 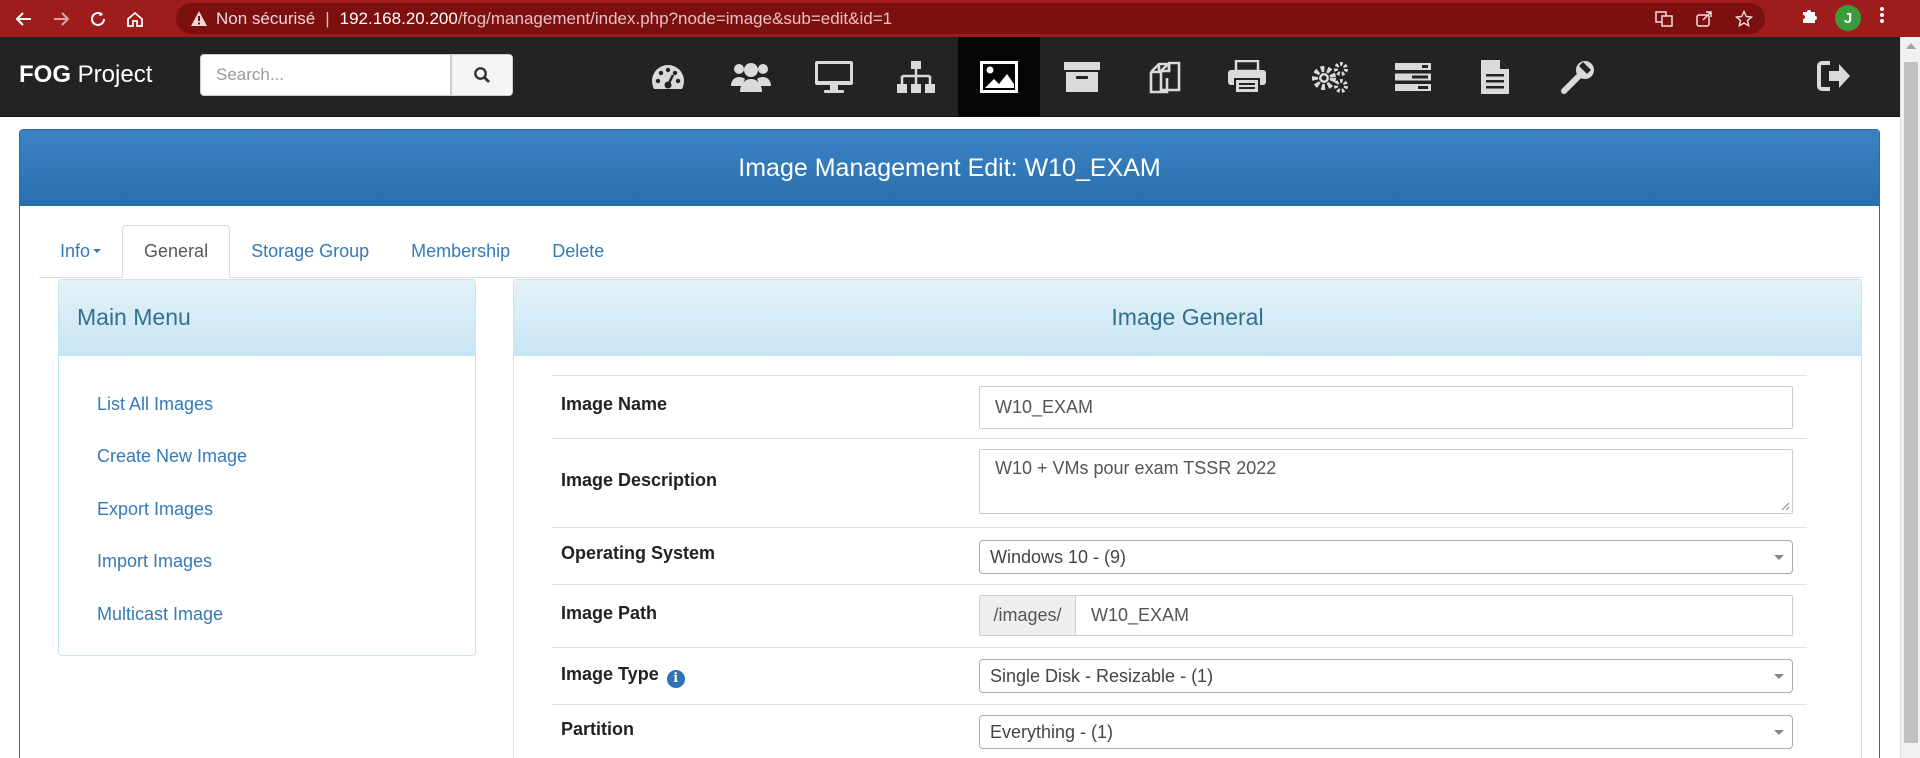 I want to click on scrollbar-thumb, so click(x=1911, y=402).